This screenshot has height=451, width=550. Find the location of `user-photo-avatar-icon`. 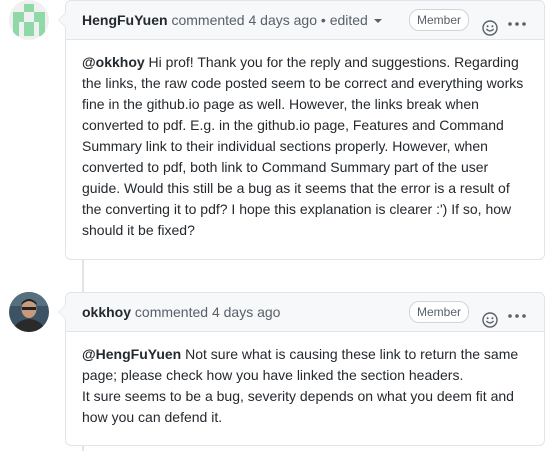

user-photo-avatar-icon is located at coordinates (29, 312).